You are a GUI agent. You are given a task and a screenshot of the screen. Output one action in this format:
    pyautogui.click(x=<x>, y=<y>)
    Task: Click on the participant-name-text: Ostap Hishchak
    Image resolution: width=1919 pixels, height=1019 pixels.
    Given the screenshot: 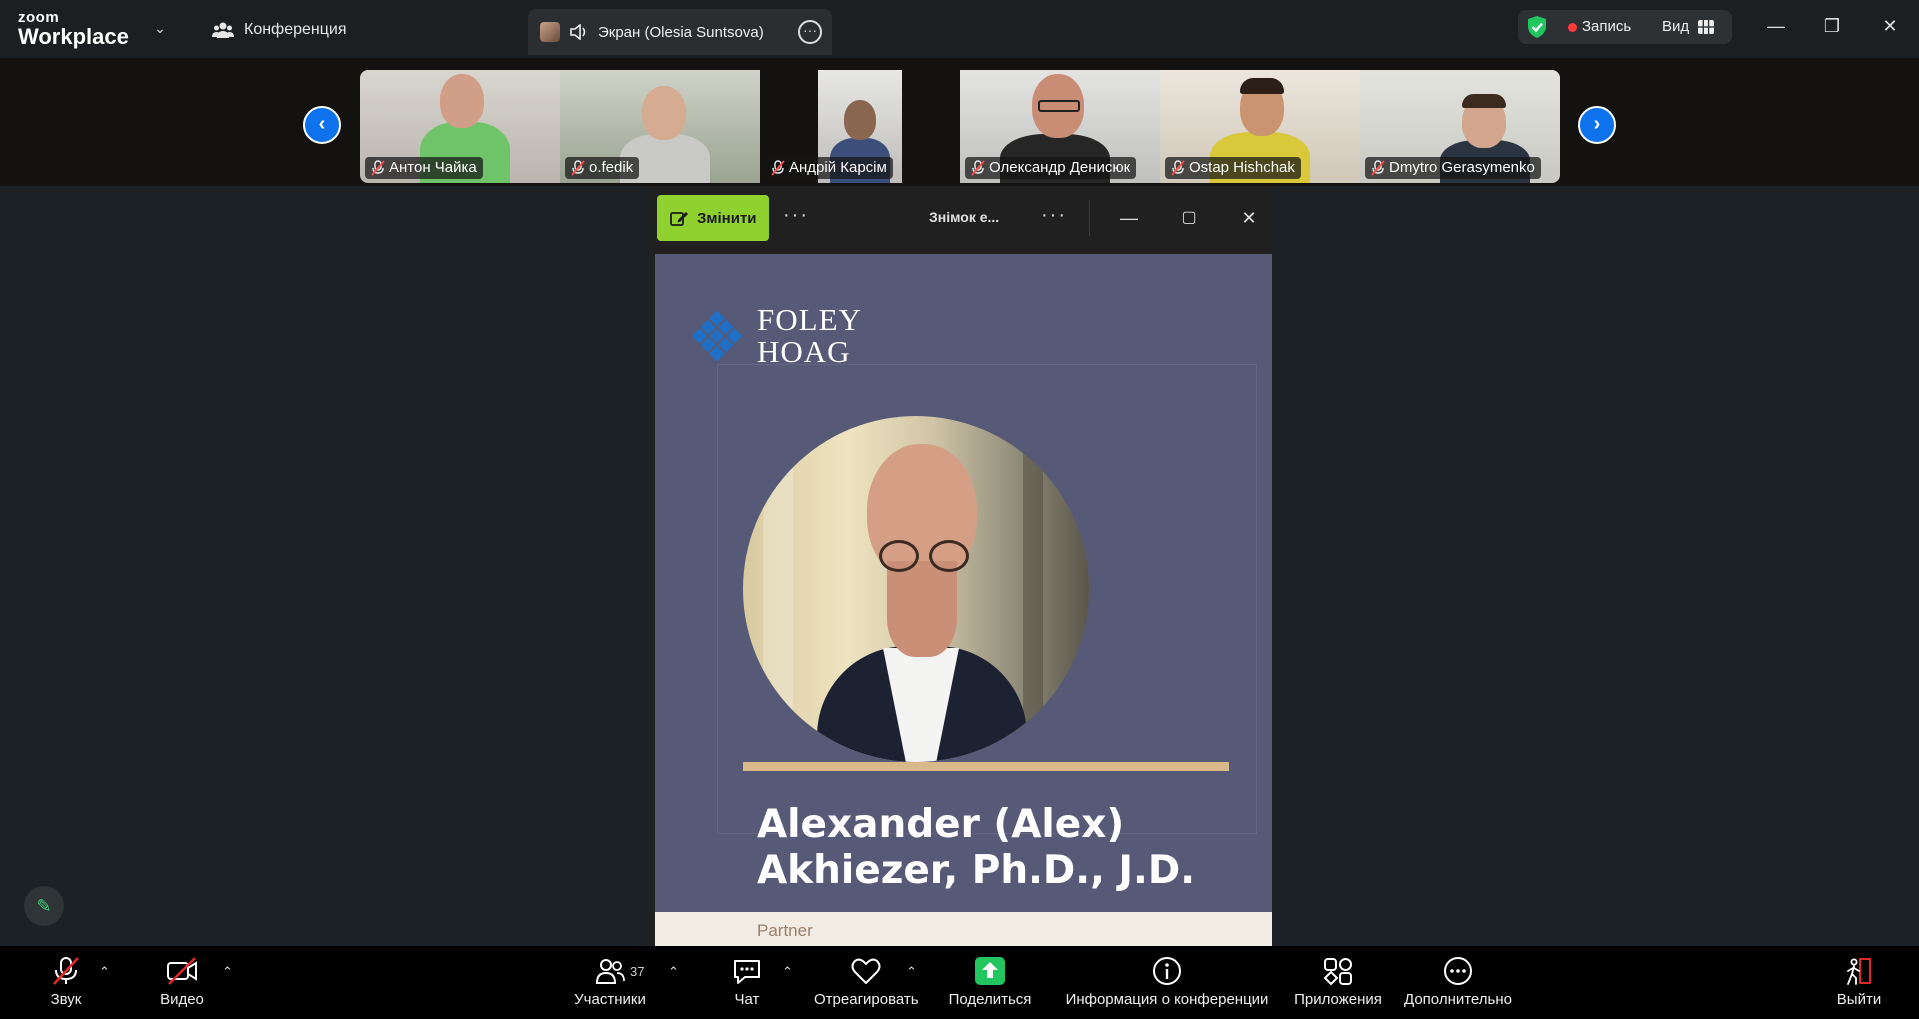 What is the action you would take?
    pyautogui.click(x=1242, y=167)
    